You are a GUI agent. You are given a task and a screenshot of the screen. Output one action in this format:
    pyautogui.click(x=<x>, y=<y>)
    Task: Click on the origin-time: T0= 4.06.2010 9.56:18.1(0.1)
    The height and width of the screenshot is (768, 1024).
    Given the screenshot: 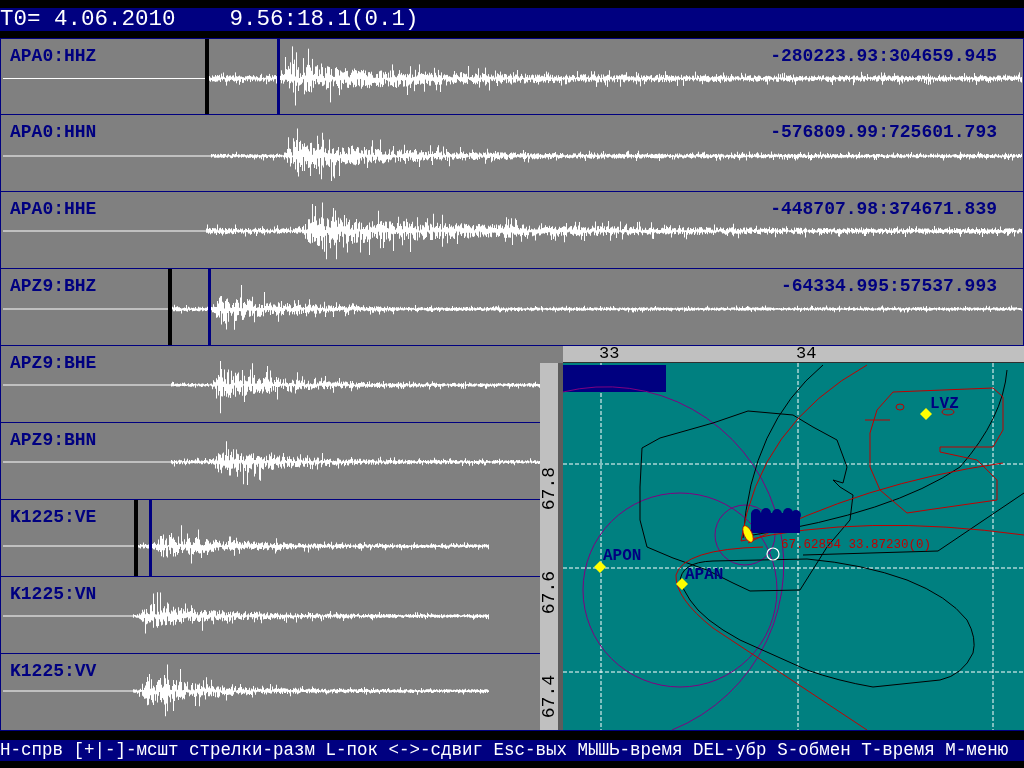 What is the action you would take?
    pyautogui.click(x=209, y=19)
    